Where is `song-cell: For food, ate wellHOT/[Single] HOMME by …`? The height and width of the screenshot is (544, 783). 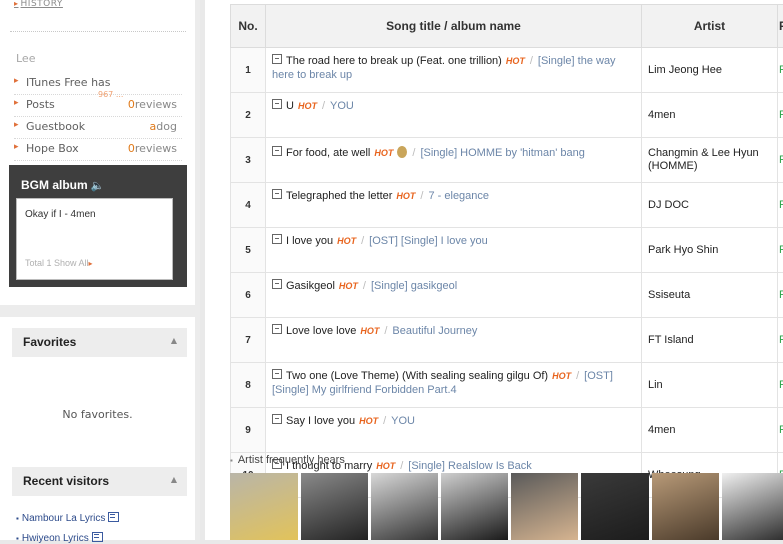
song-cell: For food, ate wellHOT/[Single] HOMME by … is located at coordinates (454, 160).